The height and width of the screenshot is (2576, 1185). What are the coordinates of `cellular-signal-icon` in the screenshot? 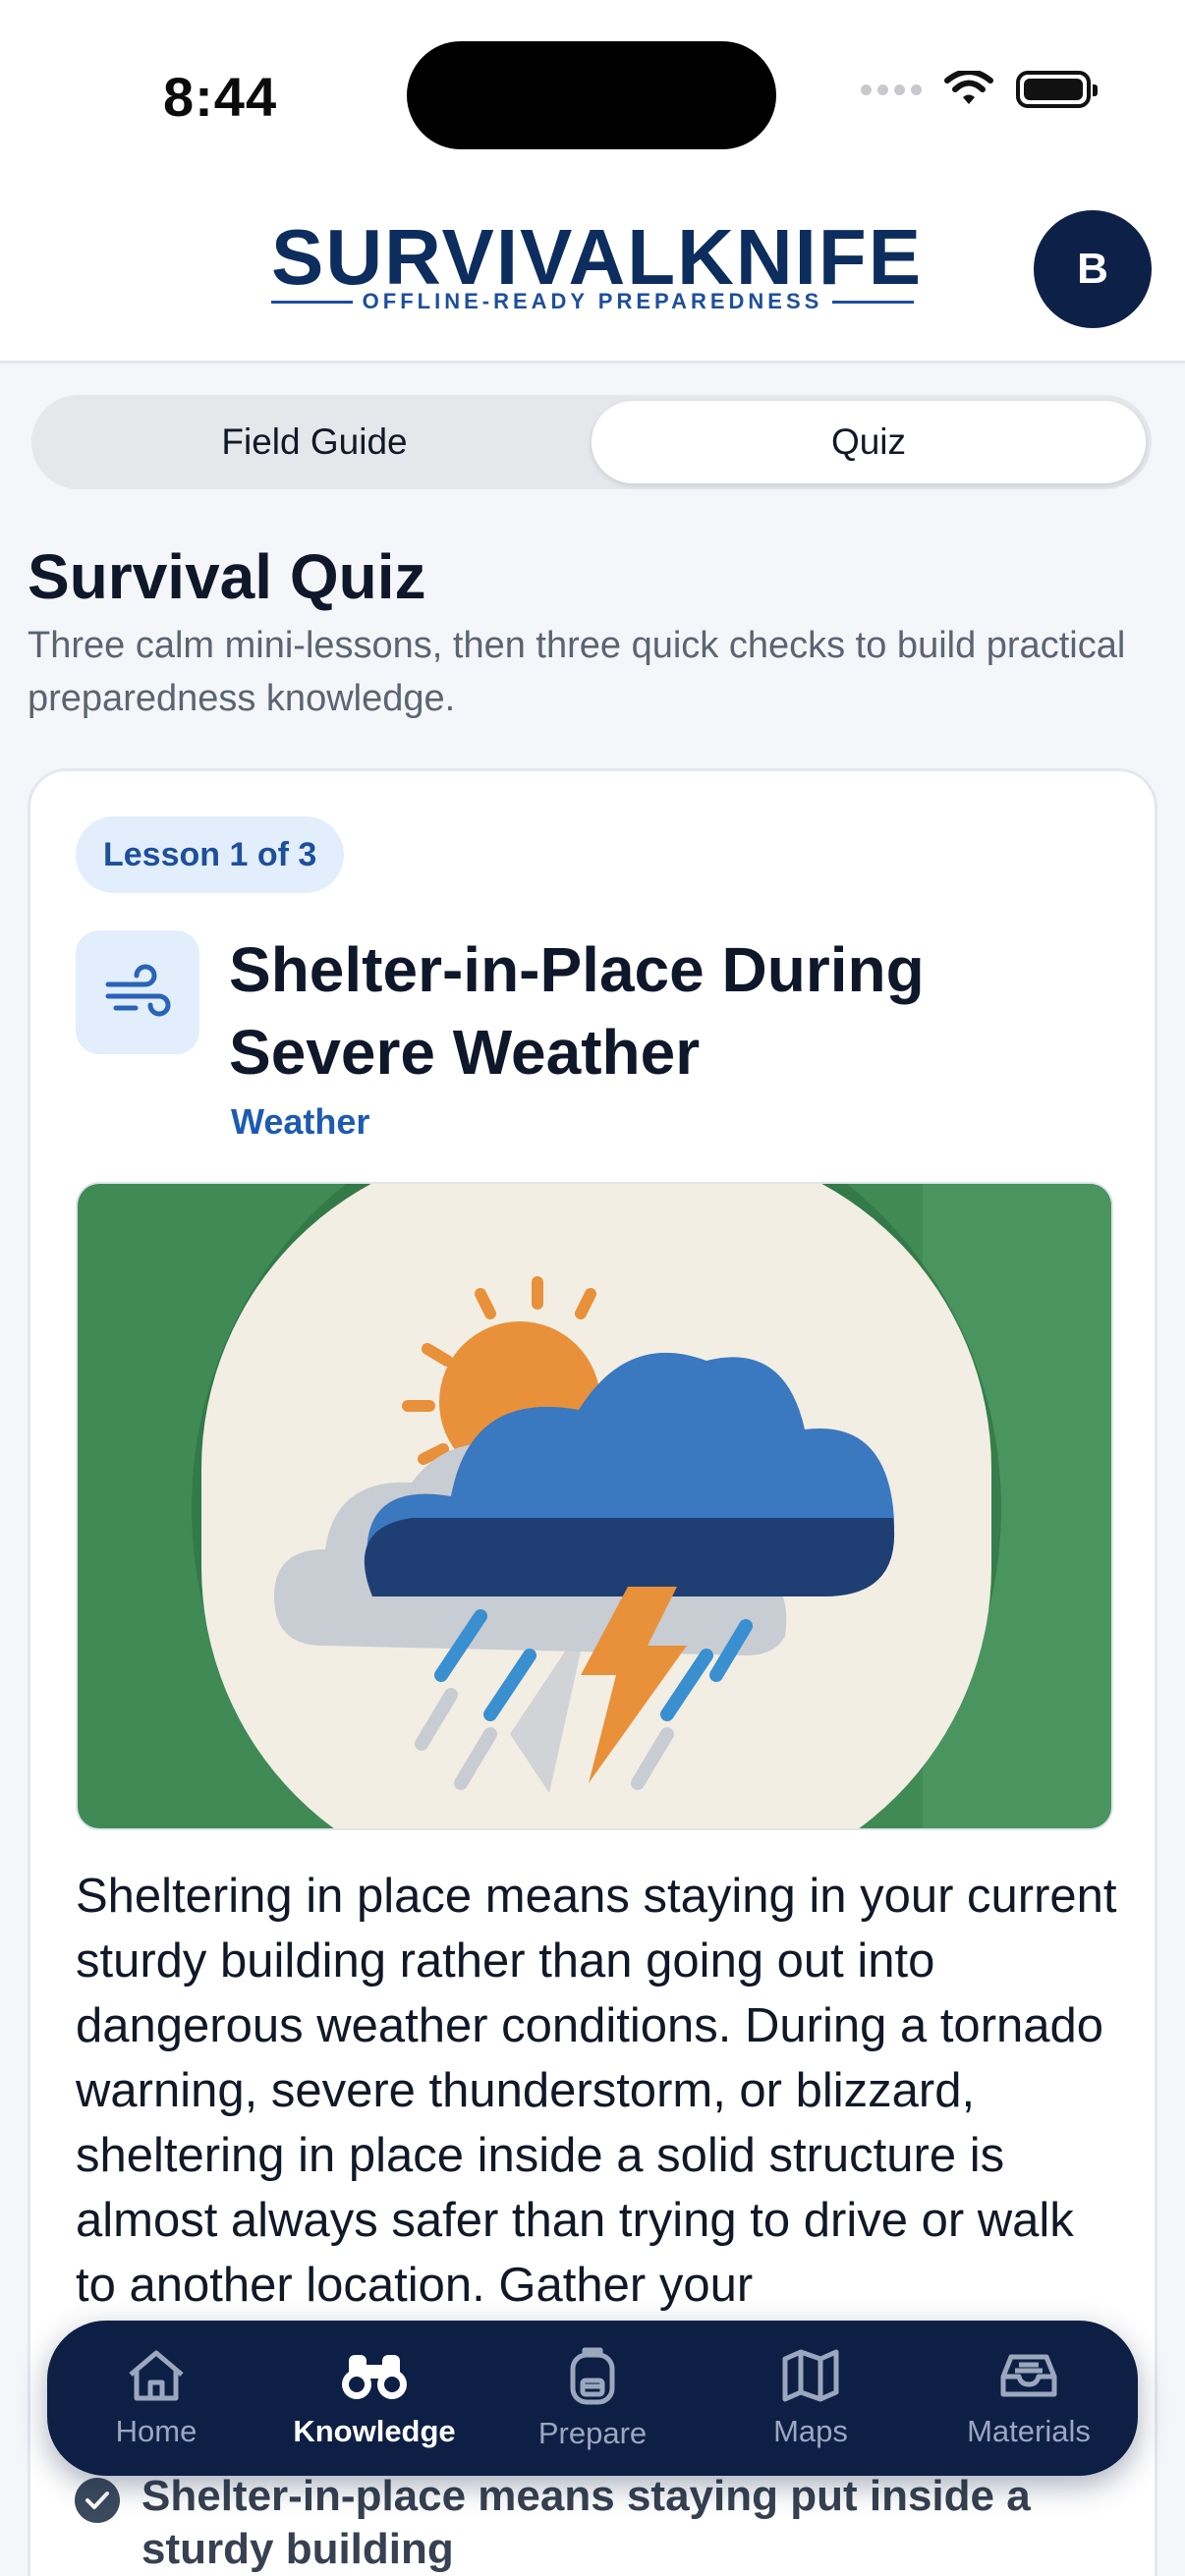 It's located at (892, 89).